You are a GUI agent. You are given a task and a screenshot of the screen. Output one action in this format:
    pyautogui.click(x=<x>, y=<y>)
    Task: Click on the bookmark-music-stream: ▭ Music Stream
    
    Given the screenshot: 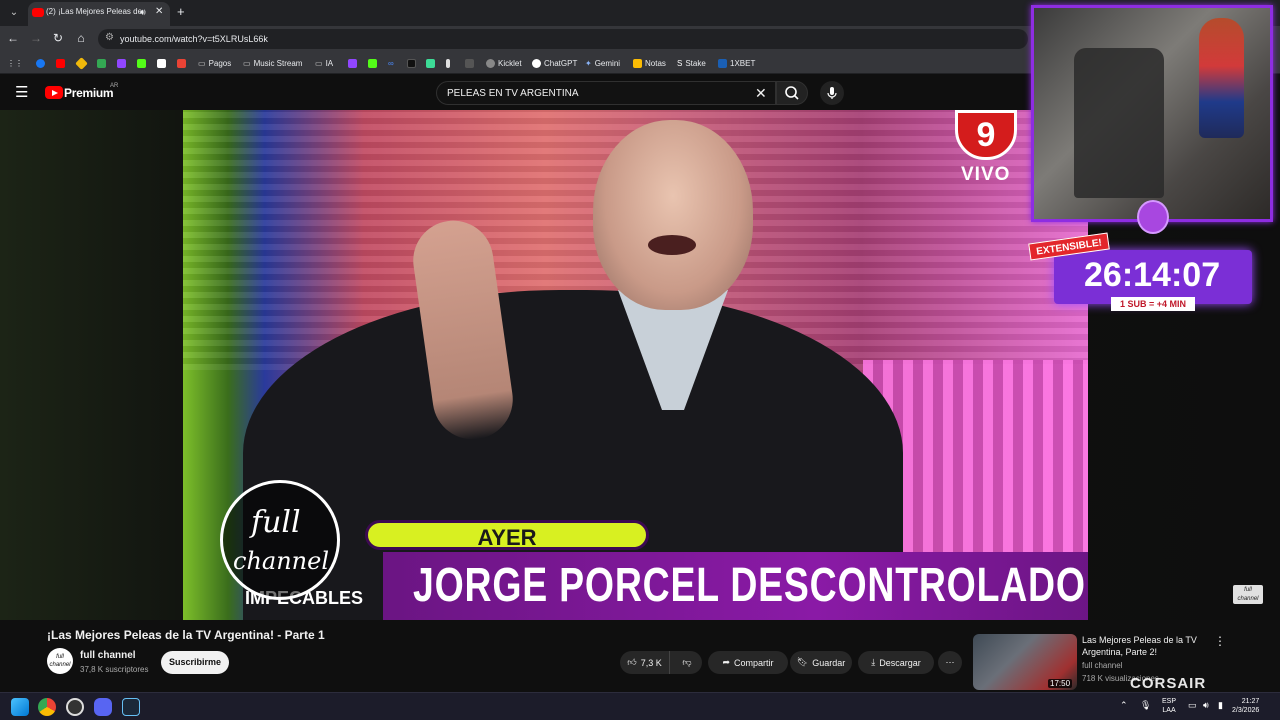 What is the action you would take?
    pyautogui.click(x=272, y=63)
    